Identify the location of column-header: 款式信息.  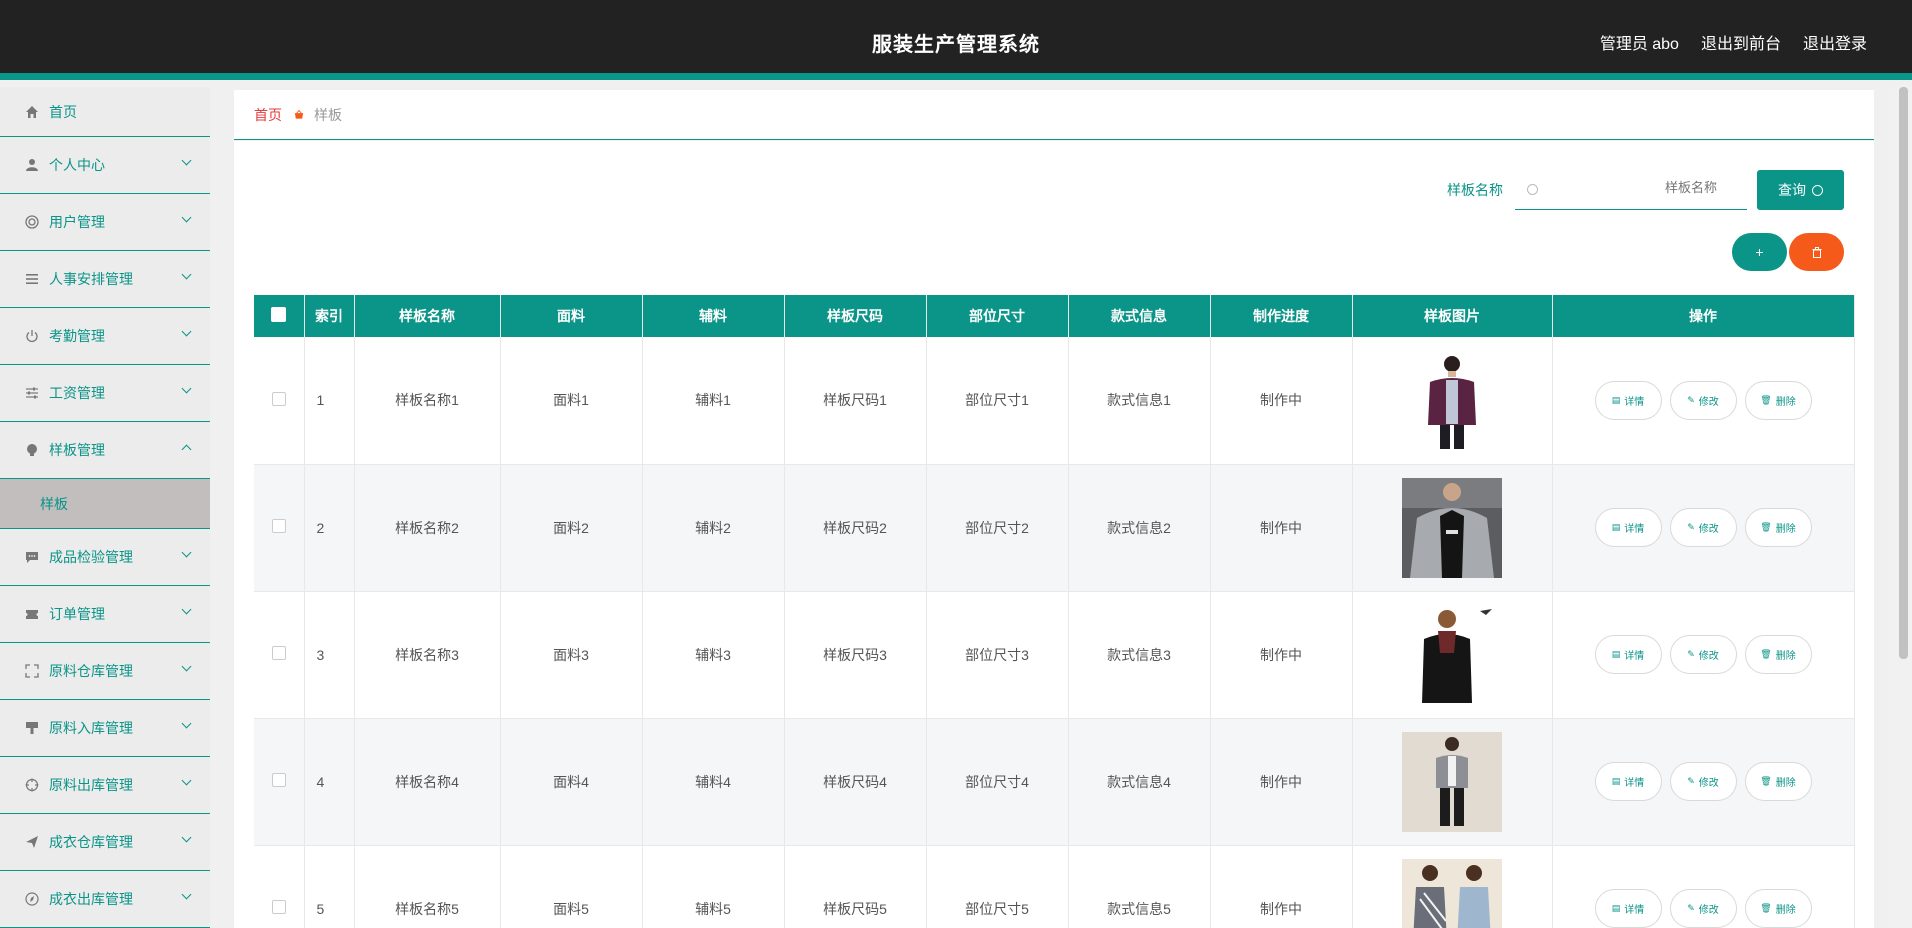
(1139, 316).